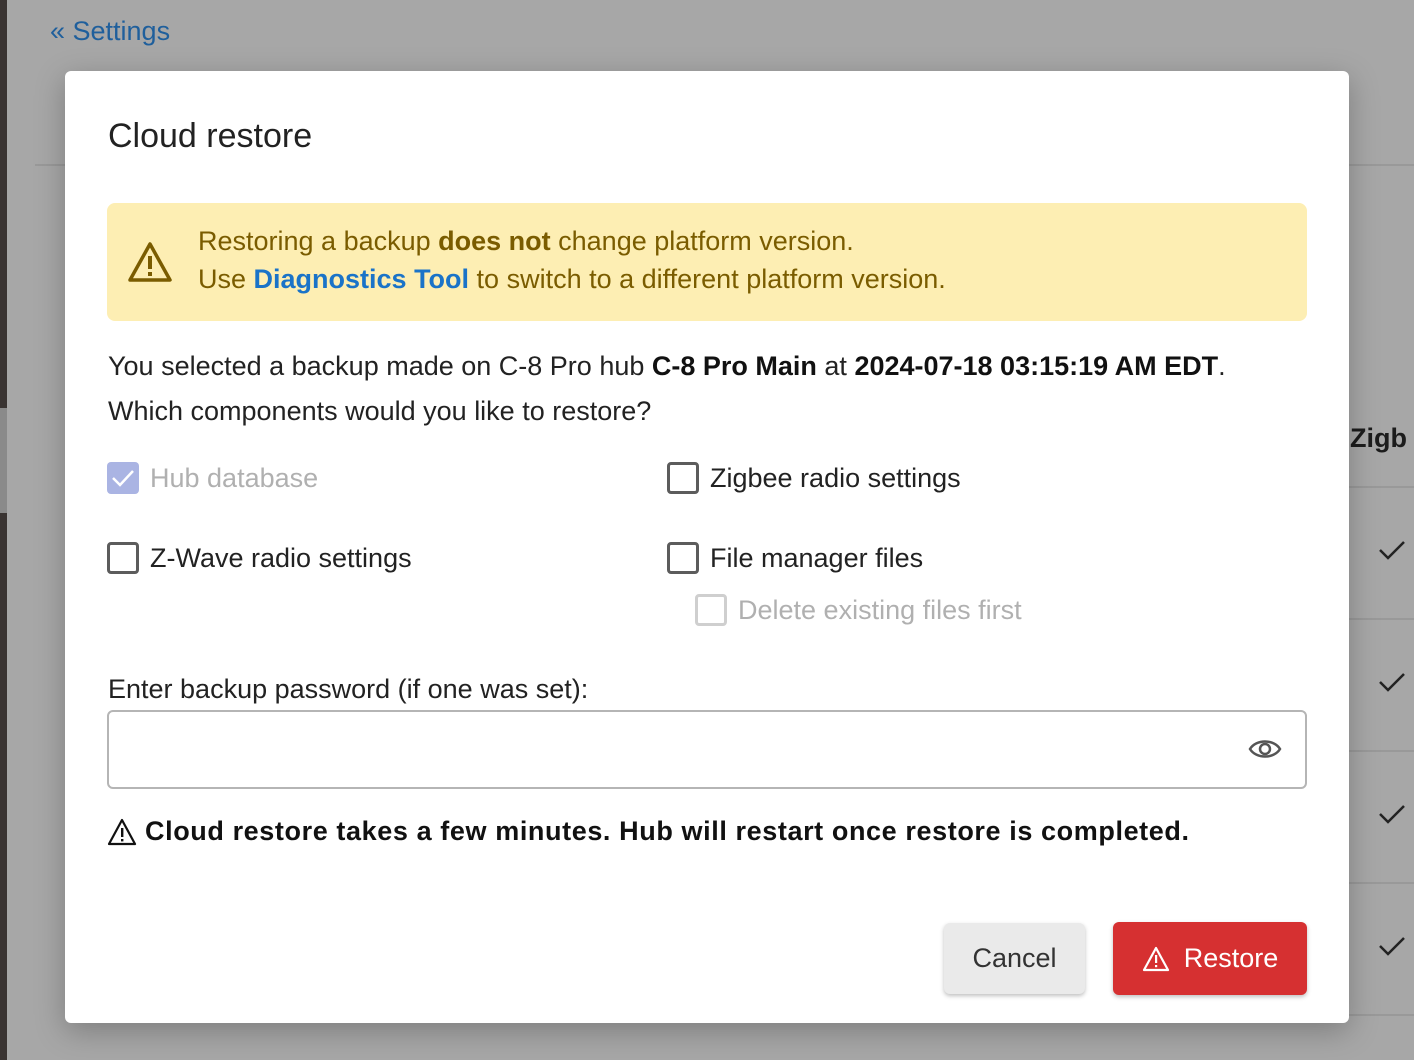  I want to click on zwave-checkbox, so click(123, 558).